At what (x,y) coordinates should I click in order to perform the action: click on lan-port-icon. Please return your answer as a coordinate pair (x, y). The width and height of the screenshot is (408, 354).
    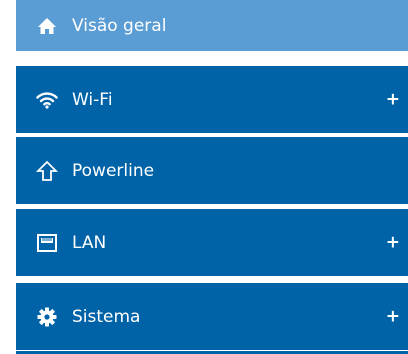
    Looking at the image, I should click on (47, 243).